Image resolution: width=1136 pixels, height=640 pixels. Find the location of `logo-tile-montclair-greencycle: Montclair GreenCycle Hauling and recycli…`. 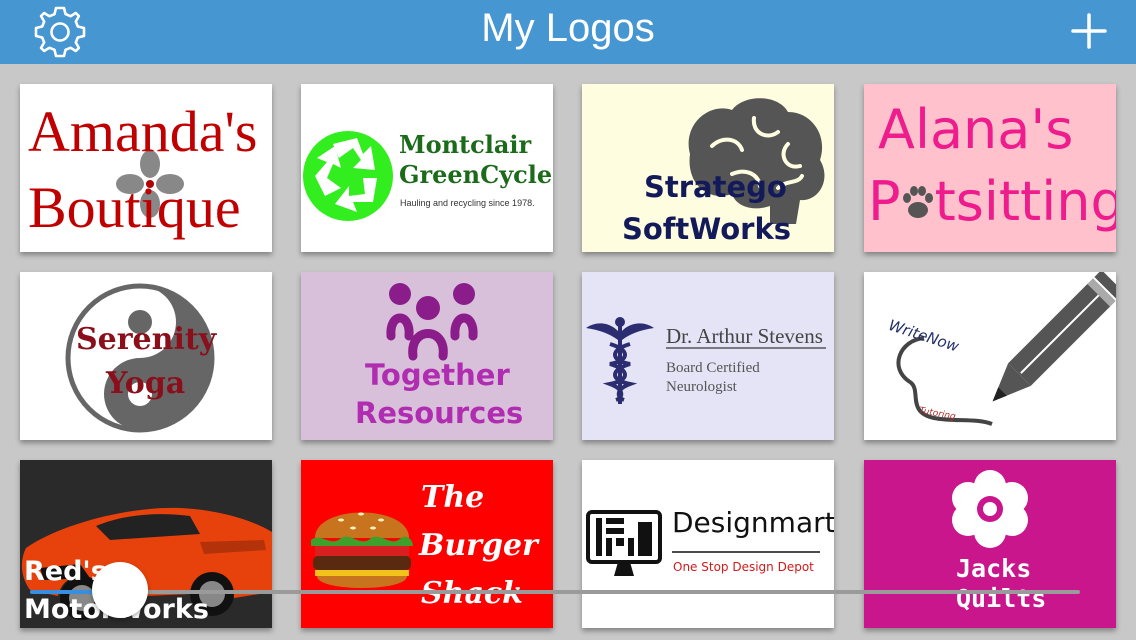

logo-tile-montclair-greencycle: Montclair GreenCycle Hauling and recycli… is located at coordinates (427, 168).